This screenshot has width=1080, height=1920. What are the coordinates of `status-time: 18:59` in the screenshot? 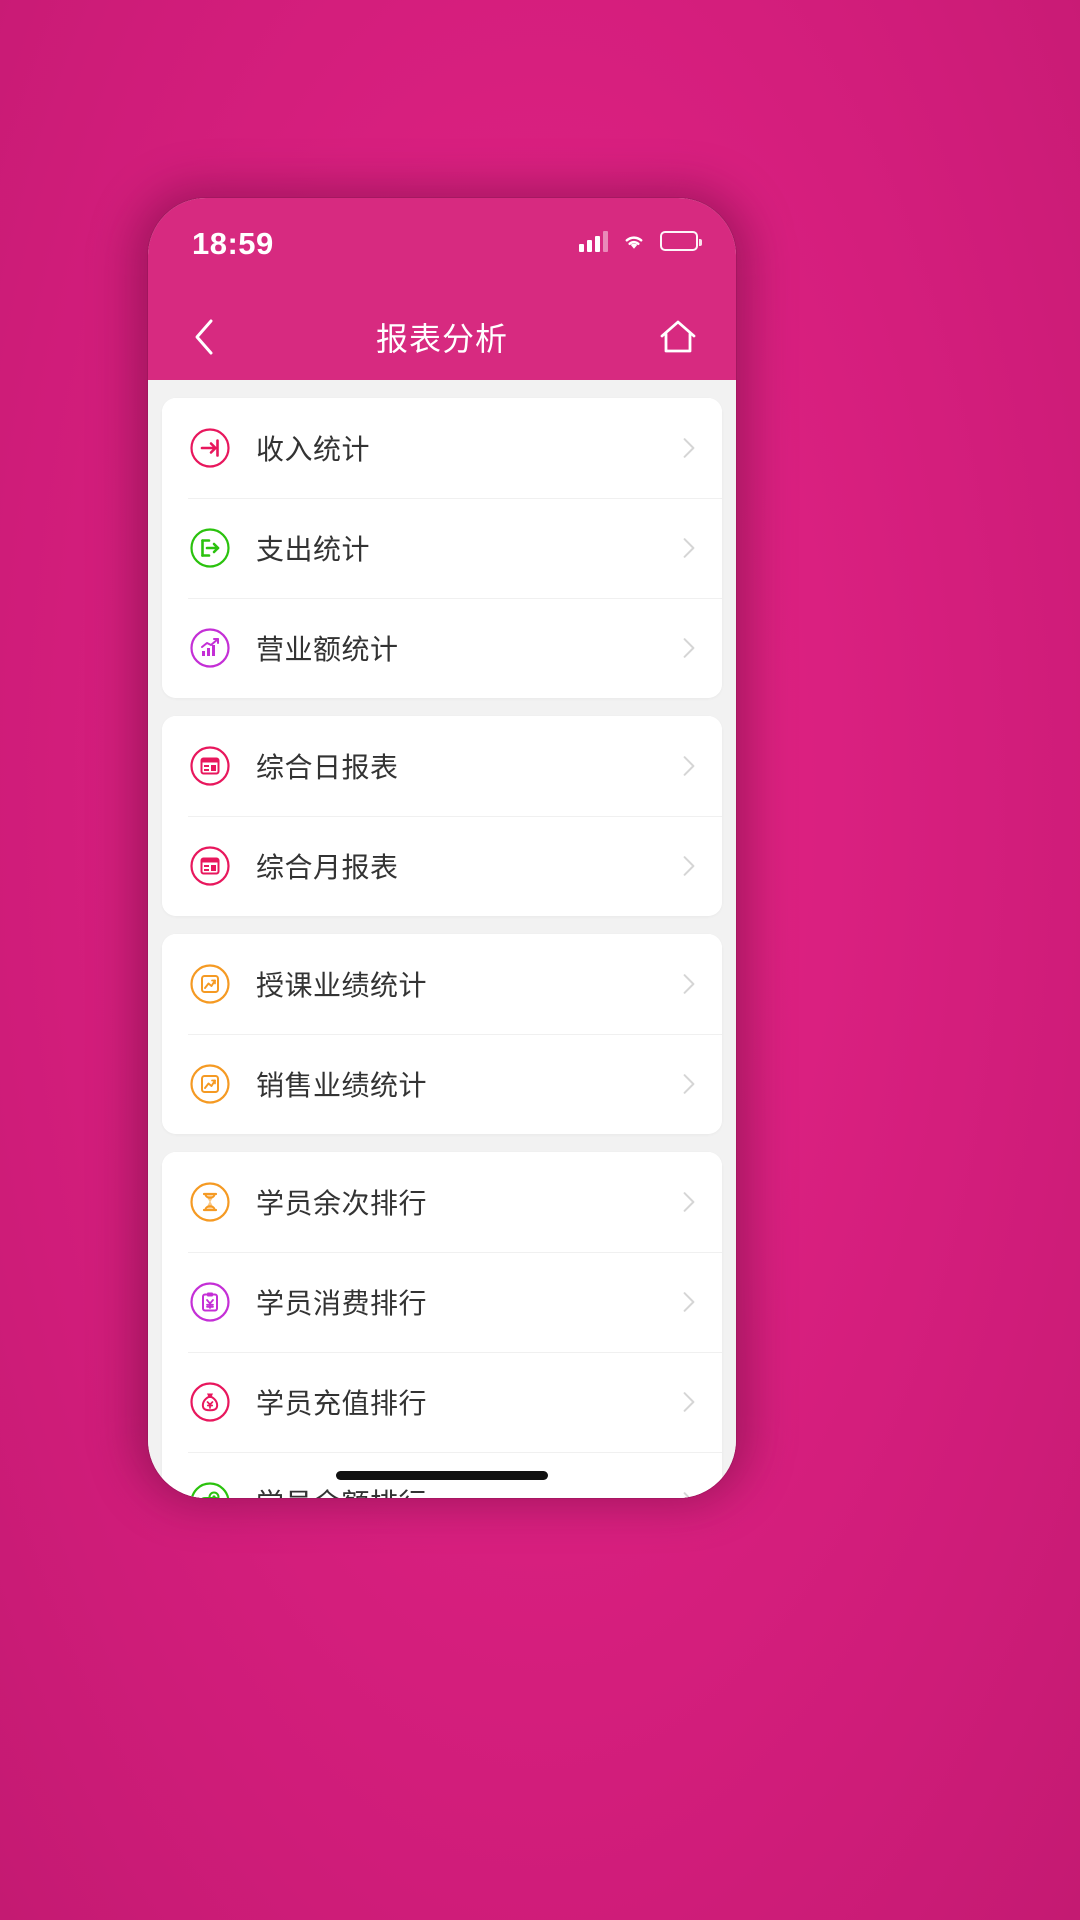 It's located at (233, 243).